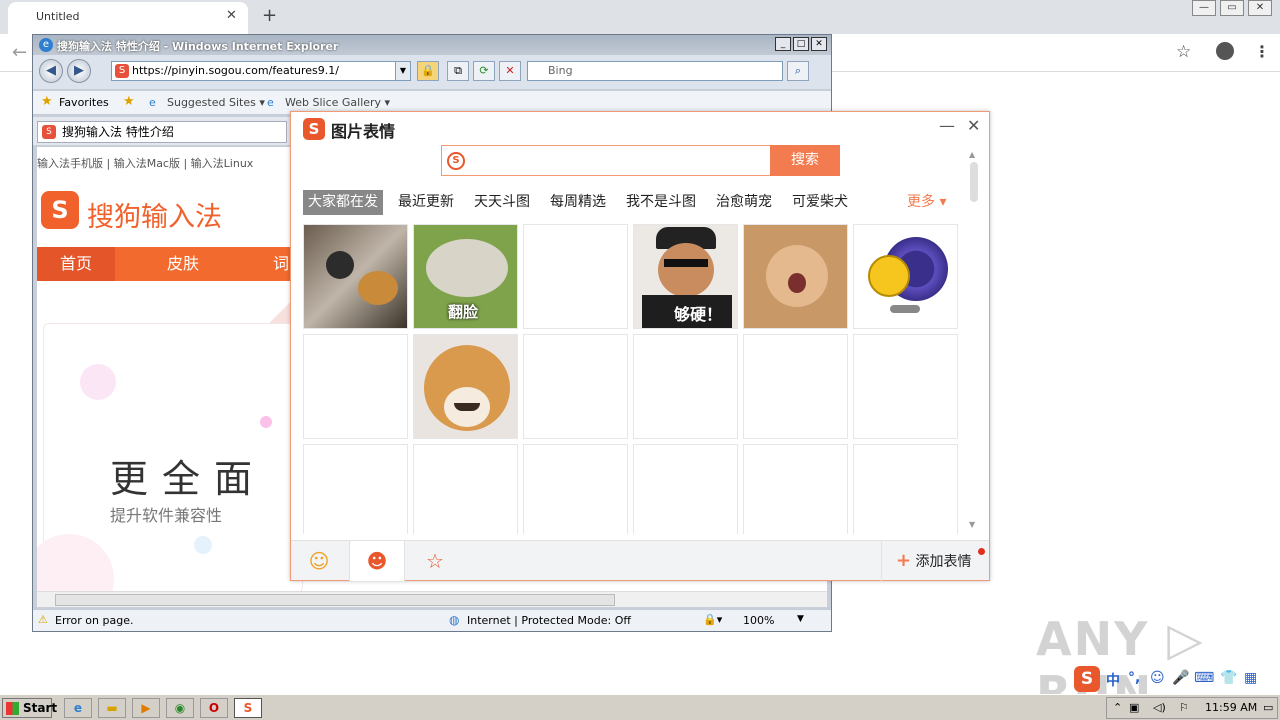 Image resolution: width=1280 pixels, height=720 pixels. Describe the element at coordinates (819, 44) in the screenshot. I see `ie-close-button: ✕` at that location.